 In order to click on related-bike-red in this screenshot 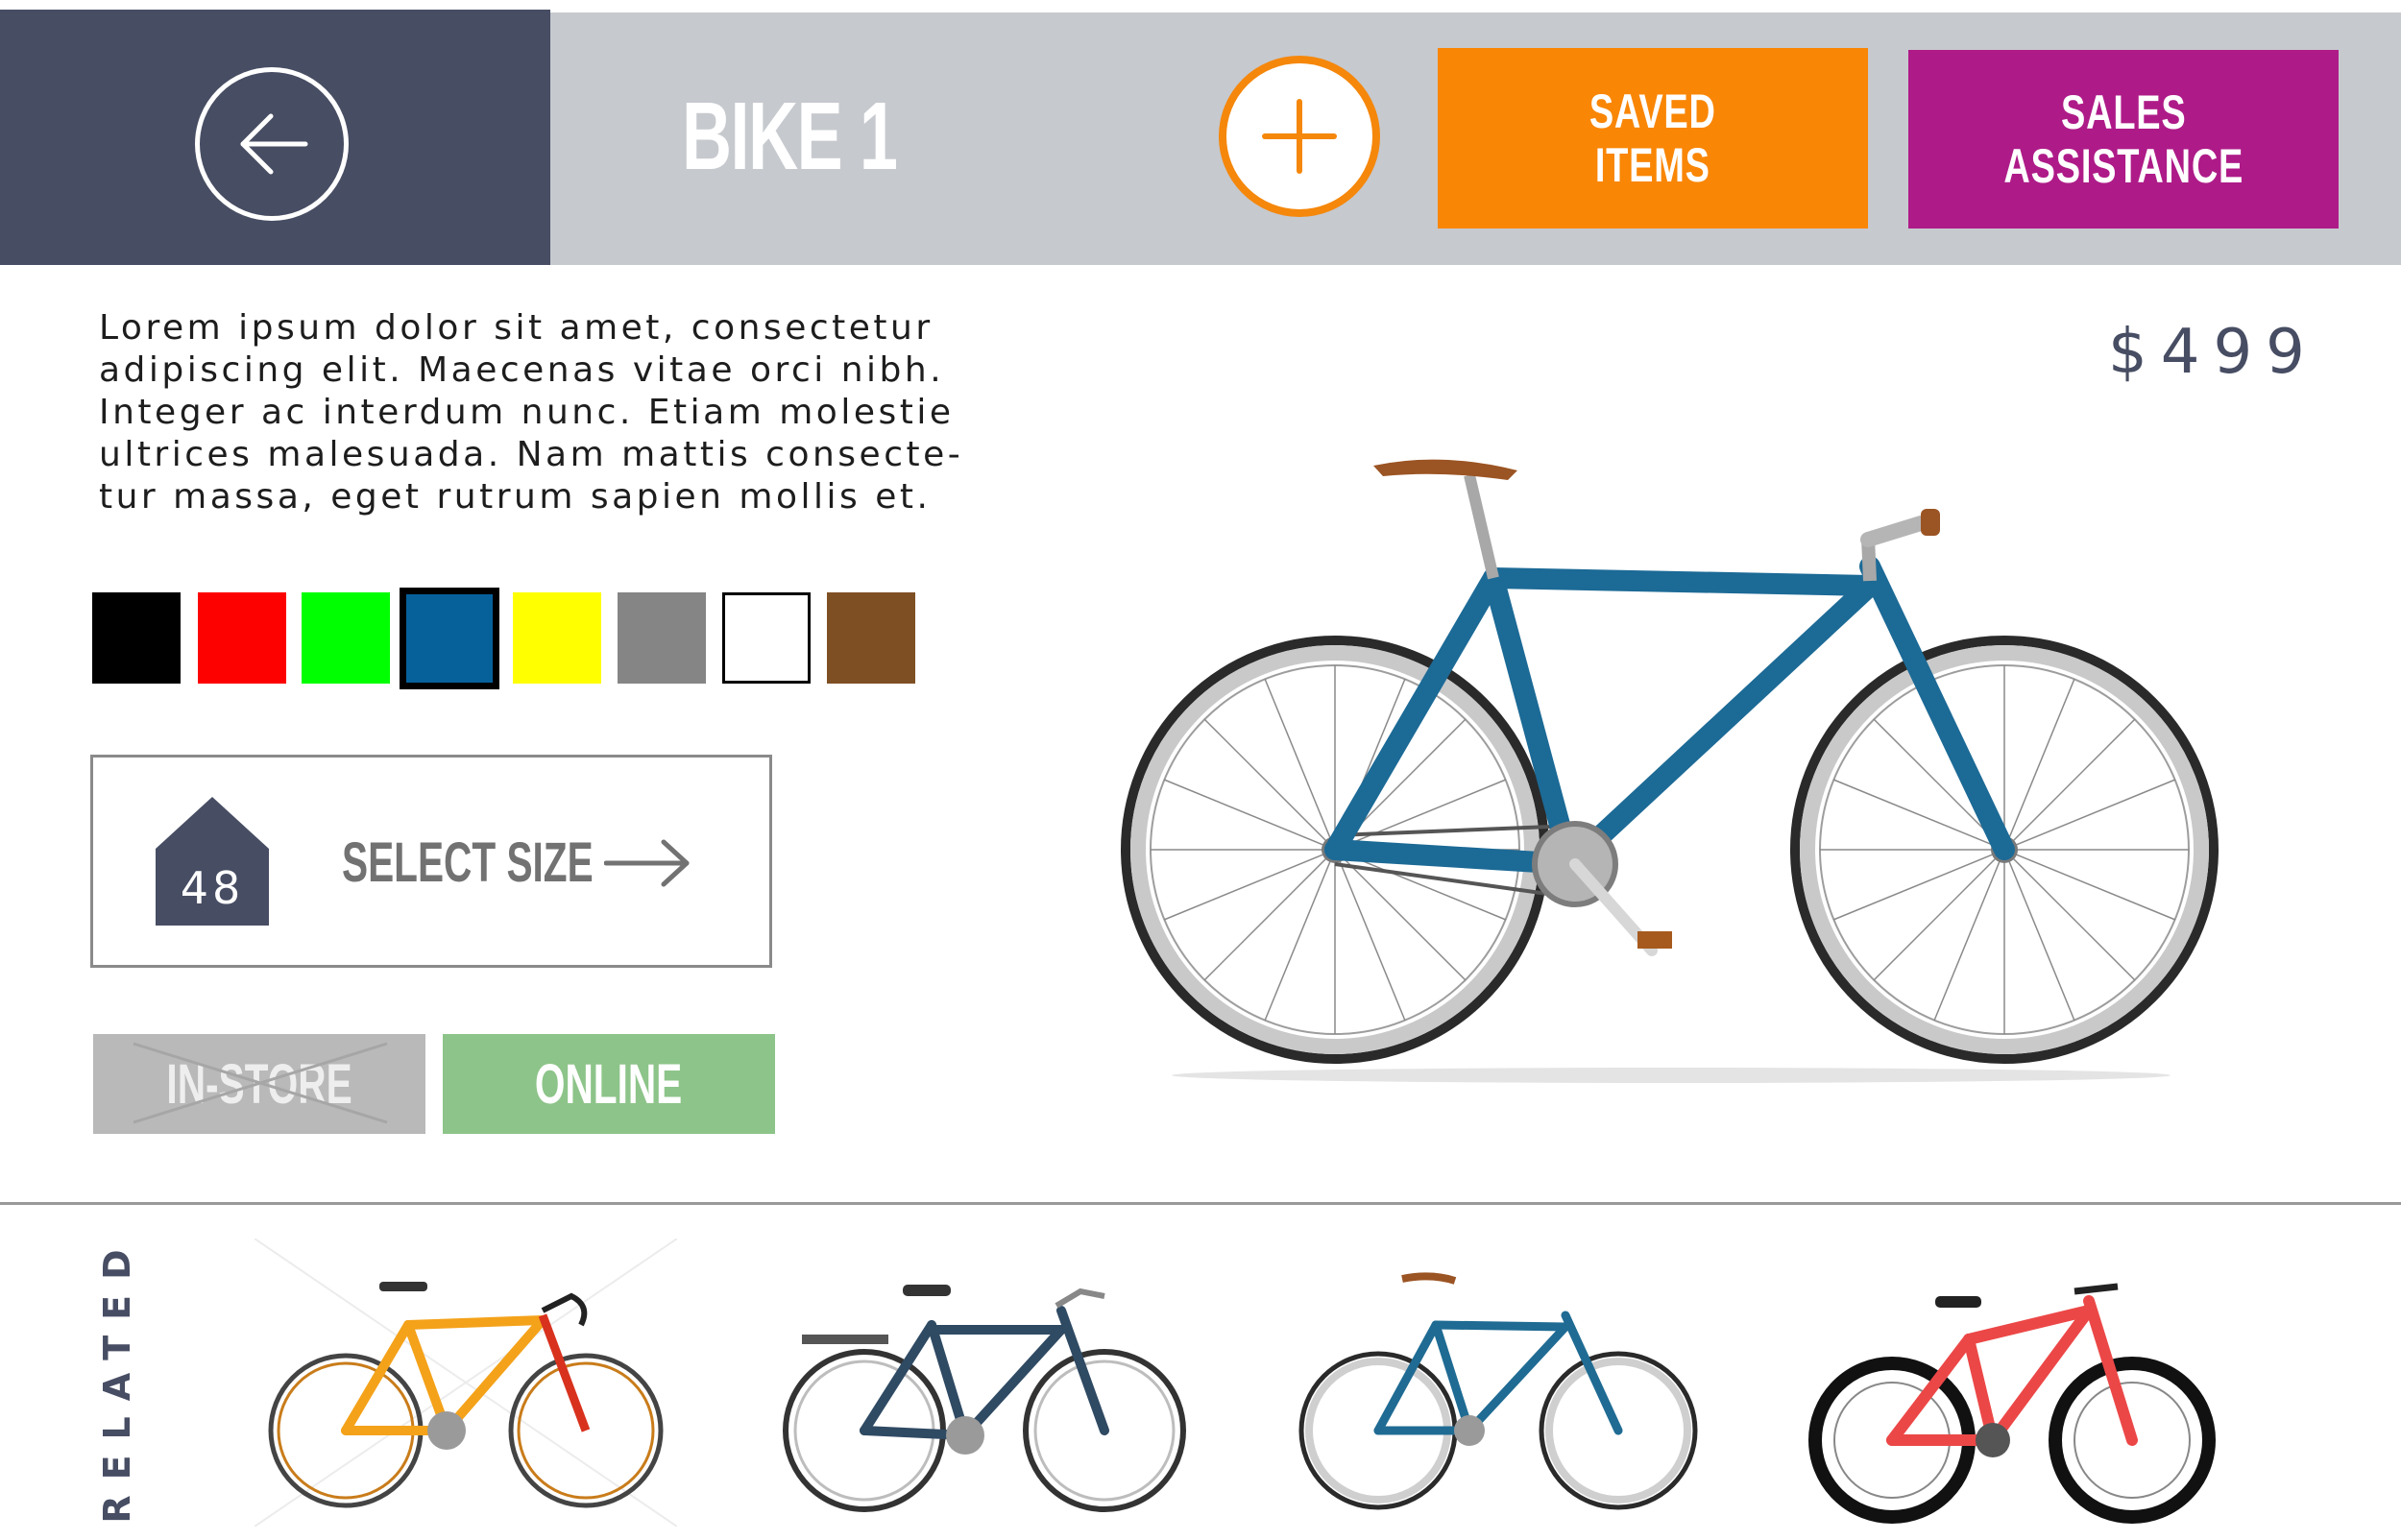, I will do `click(2012, 1383)`.